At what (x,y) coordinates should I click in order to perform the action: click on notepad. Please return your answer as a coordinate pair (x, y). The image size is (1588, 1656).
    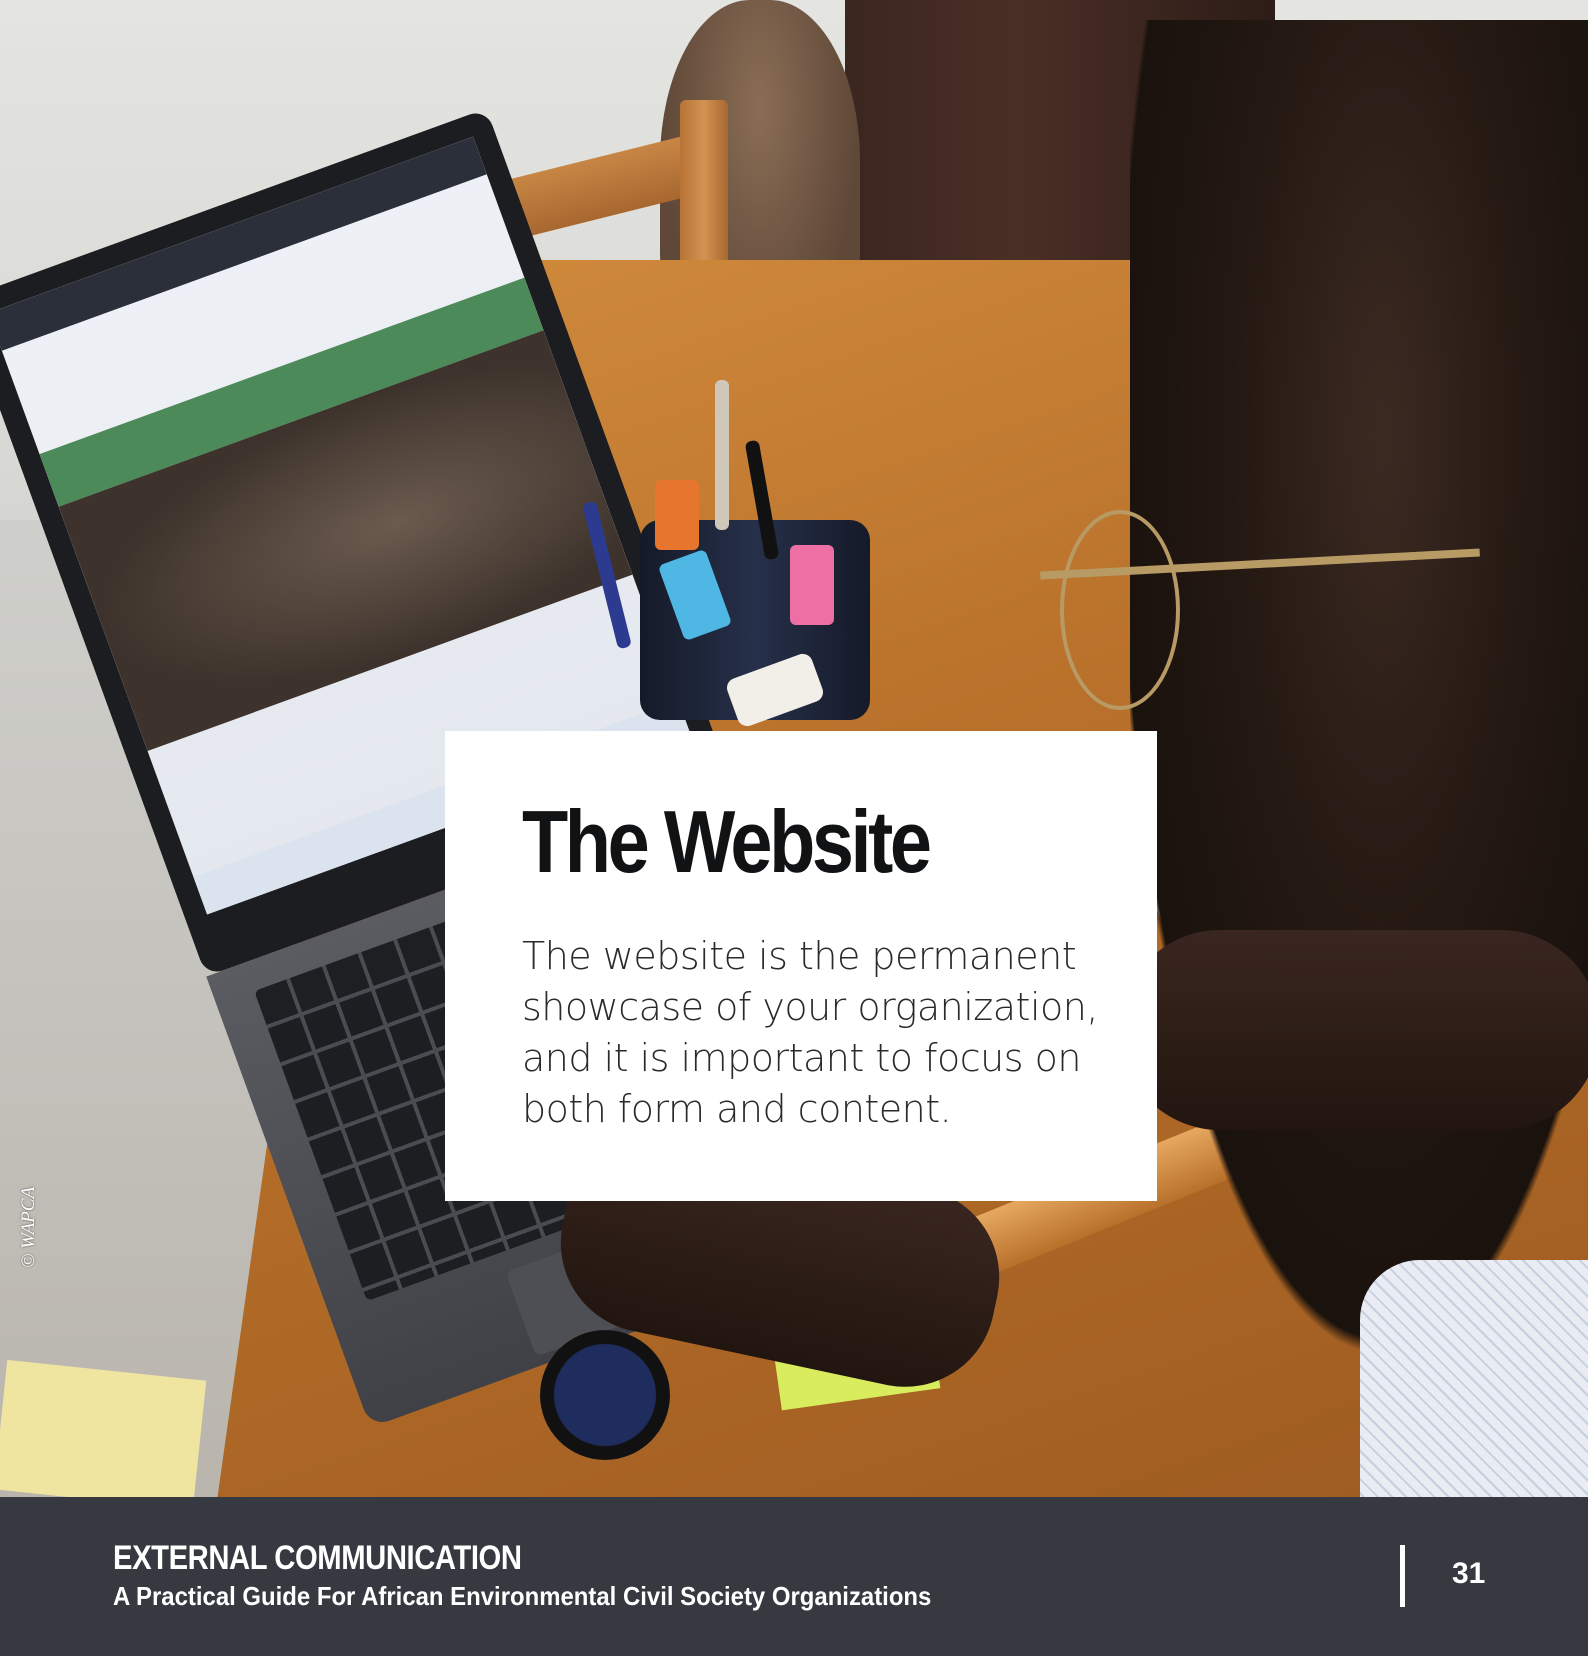
    Looking at the image, I should click on (103, 1428).